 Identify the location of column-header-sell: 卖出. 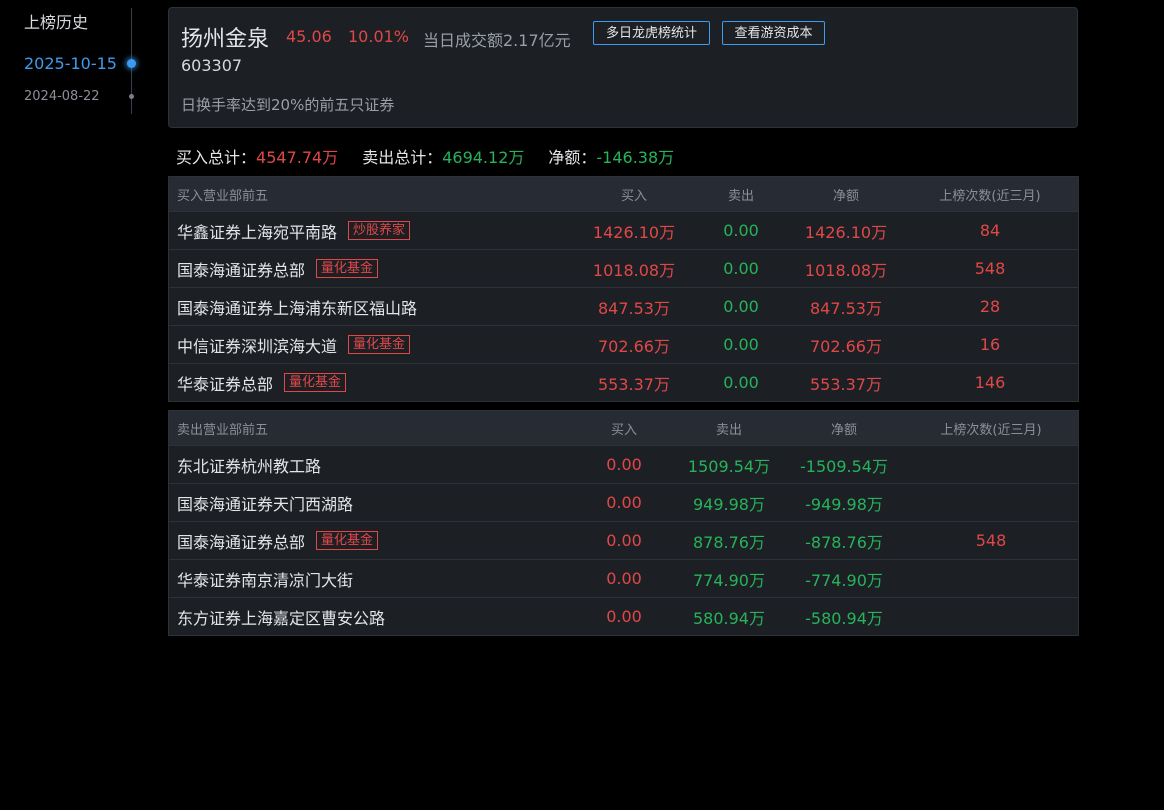
(728, 430).